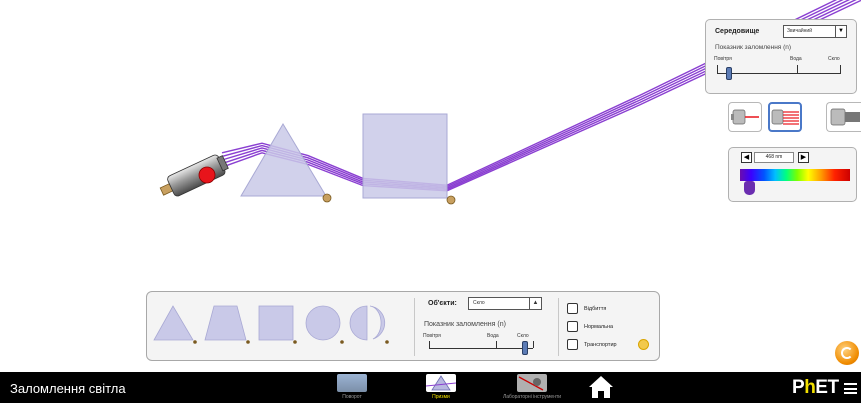 This screenshot has width=861, height=403. I want to click on circle-prism-icon, so click(324, 324).